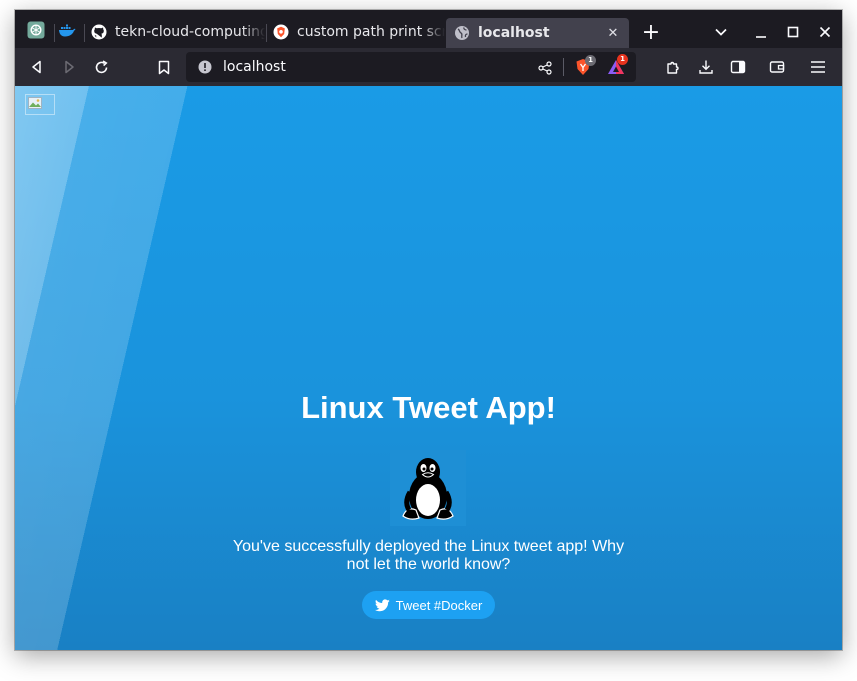 Image resolution: width=857 pixels, height=681 pixels. Describe the element at coordinates (590, 60) in the screenshot. I see `shields-badge: 1` at that location.